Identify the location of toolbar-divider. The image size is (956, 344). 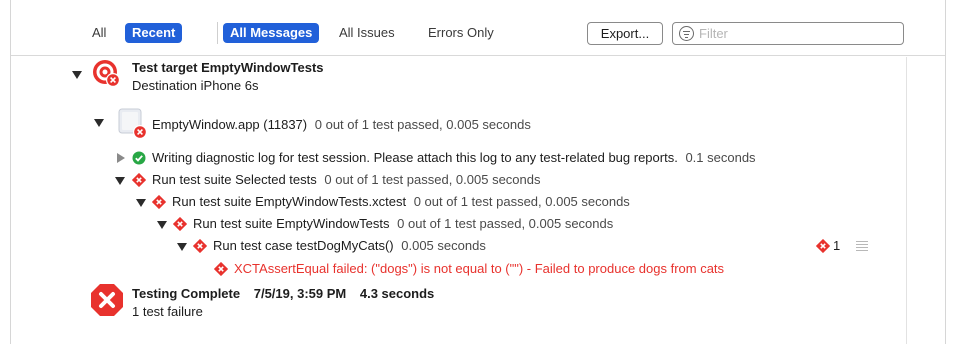
(217, 33).